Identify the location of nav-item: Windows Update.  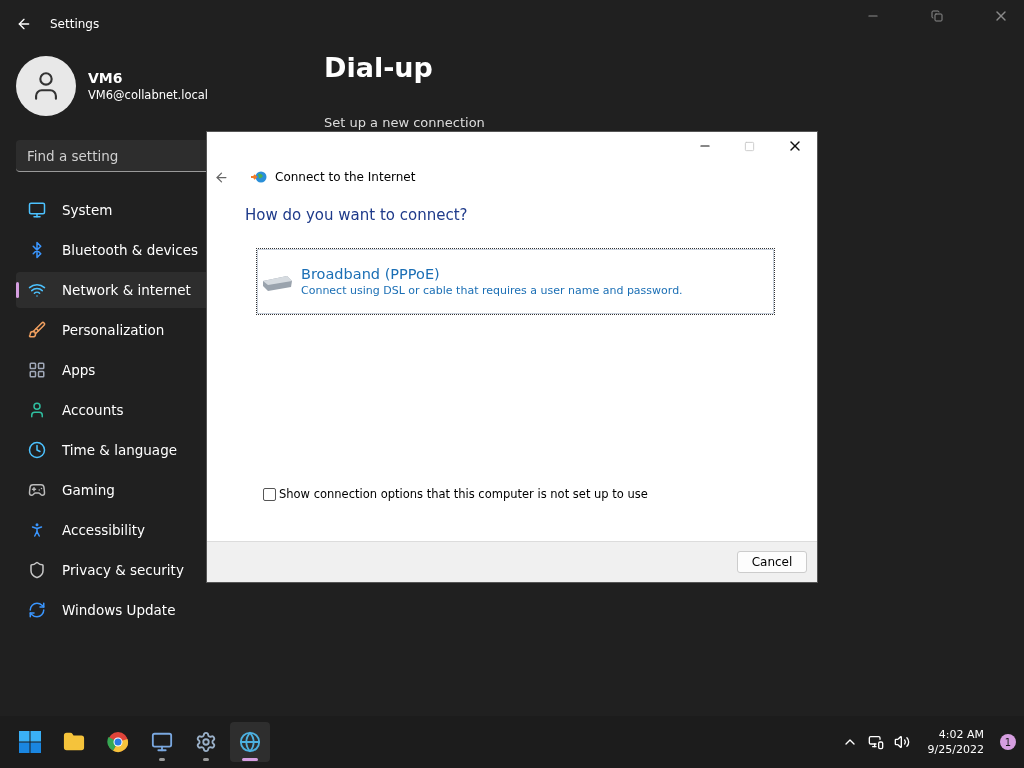
(153, 610).